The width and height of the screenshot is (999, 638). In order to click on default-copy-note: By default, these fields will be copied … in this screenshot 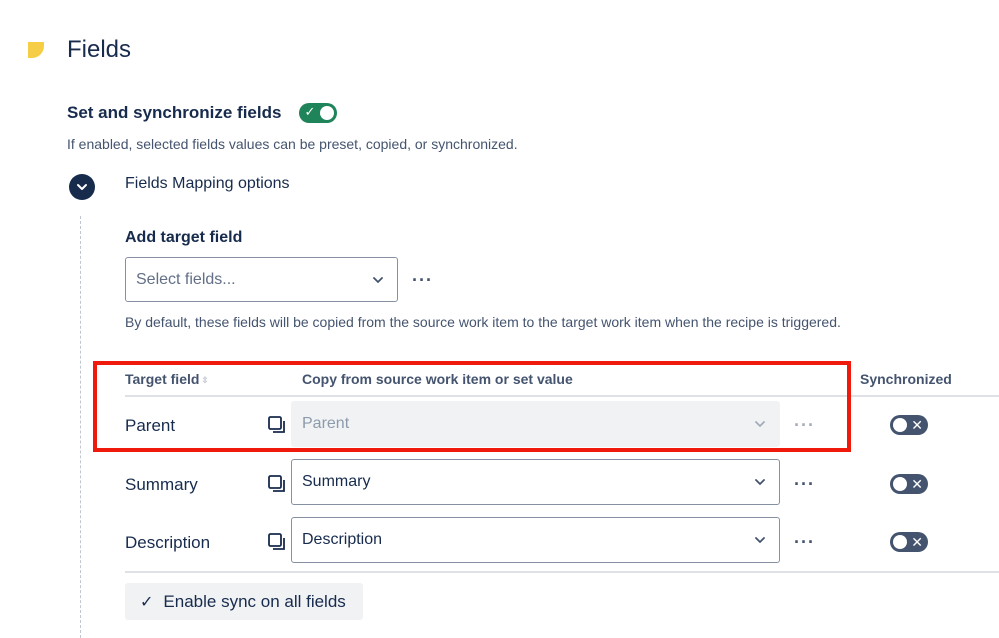, I will do `click(483, 322)`.